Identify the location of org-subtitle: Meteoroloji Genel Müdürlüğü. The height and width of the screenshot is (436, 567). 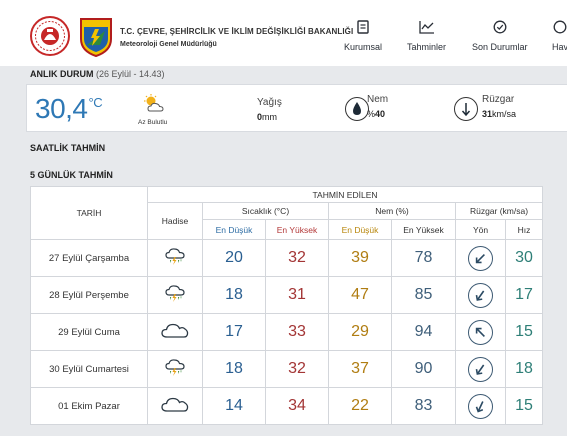
(168, 44).